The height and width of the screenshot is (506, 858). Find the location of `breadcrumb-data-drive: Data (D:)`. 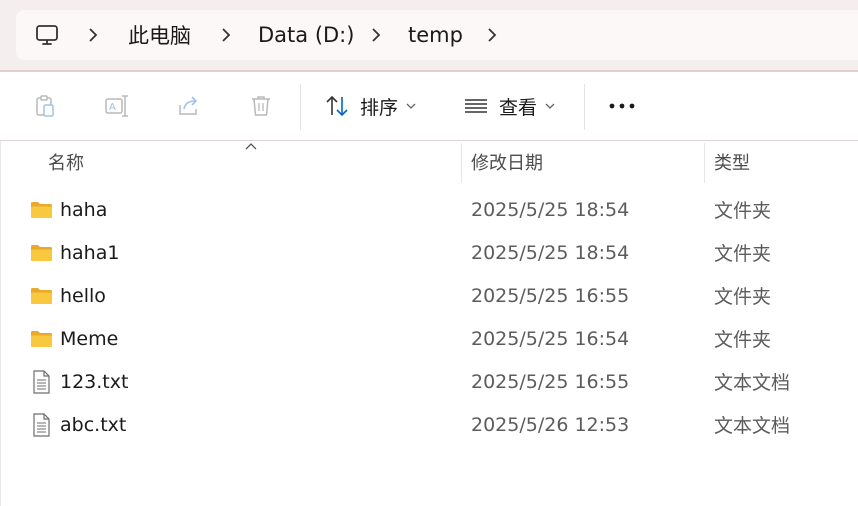

breadcrumb-data-drive: Data (D:) is located at coordinates (306, 35).